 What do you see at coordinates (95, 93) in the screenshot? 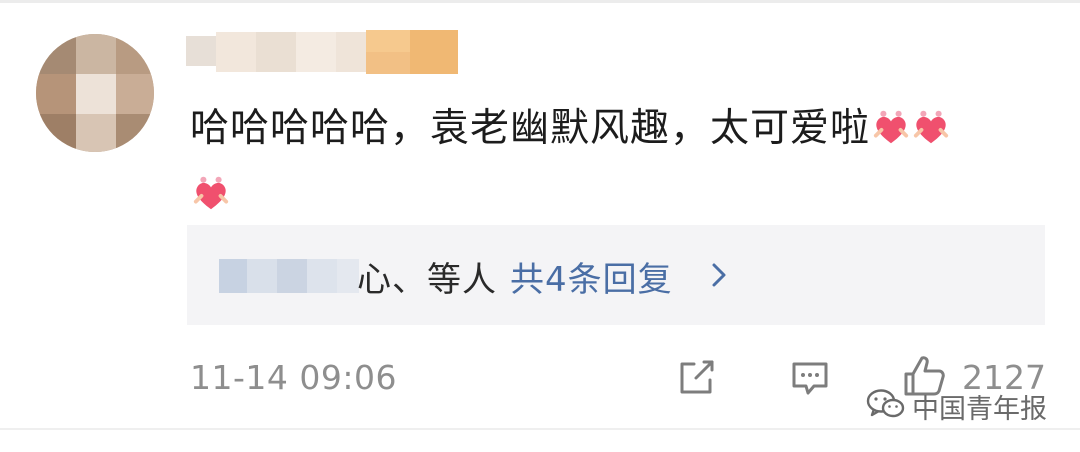
I see `avatar` at bounding box center [95, 93].